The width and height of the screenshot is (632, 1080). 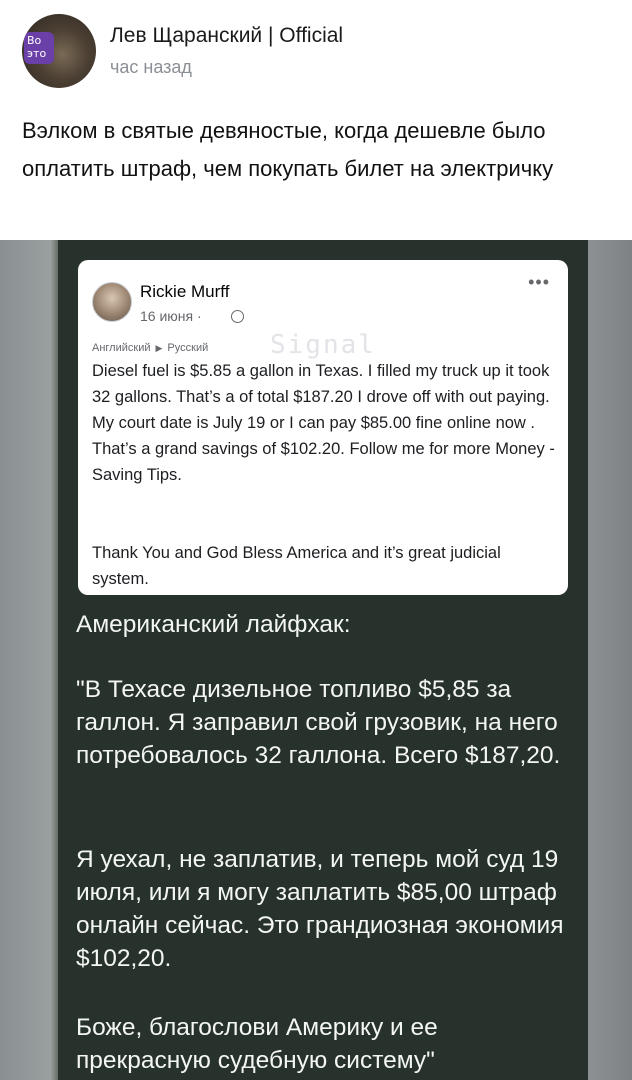 What do you see at coordinates (171, 316) in the screenshot?
I see `fb-post-date: 16 июня ·` at bounding box center [171, 316].